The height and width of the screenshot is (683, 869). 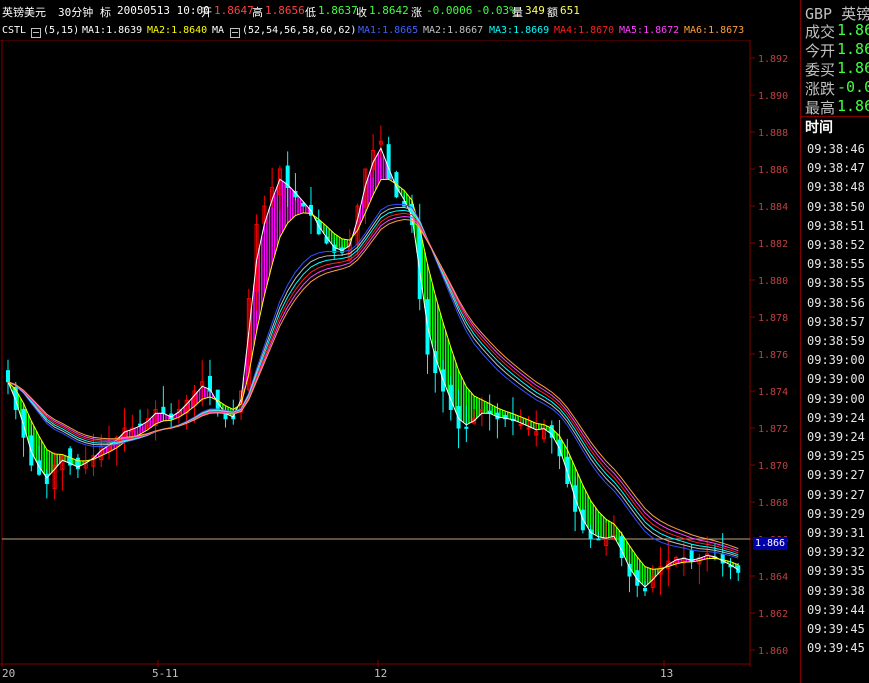 What do you see at coordinates (819, 128) in the screenshot?
I see `time-header: 时间` at bounding box center [819, 128].